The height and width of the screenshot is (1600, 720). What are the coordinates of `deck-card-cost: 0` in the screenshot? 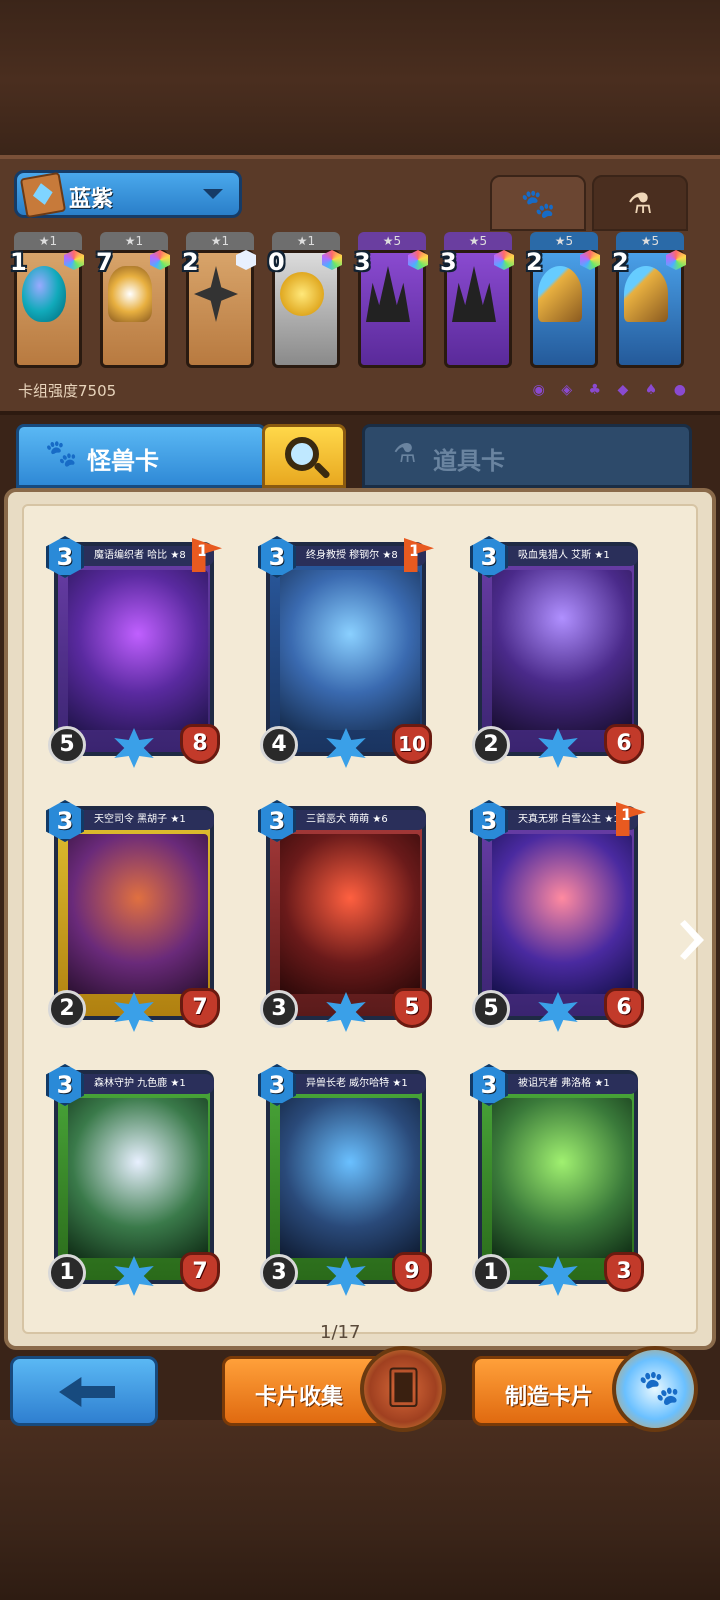 It's located at (276, 262).